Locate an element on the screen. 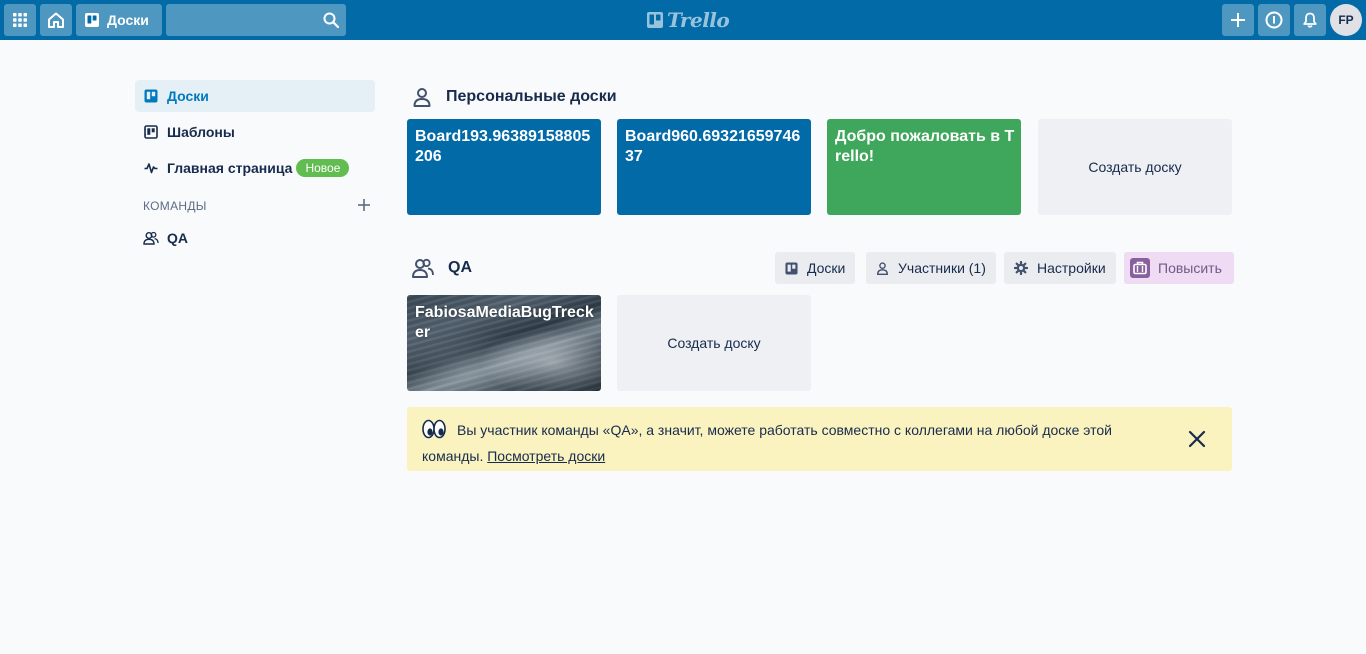 This screenshot has height=654, width=1366. grid-icon is located at coordinates (20, 20).